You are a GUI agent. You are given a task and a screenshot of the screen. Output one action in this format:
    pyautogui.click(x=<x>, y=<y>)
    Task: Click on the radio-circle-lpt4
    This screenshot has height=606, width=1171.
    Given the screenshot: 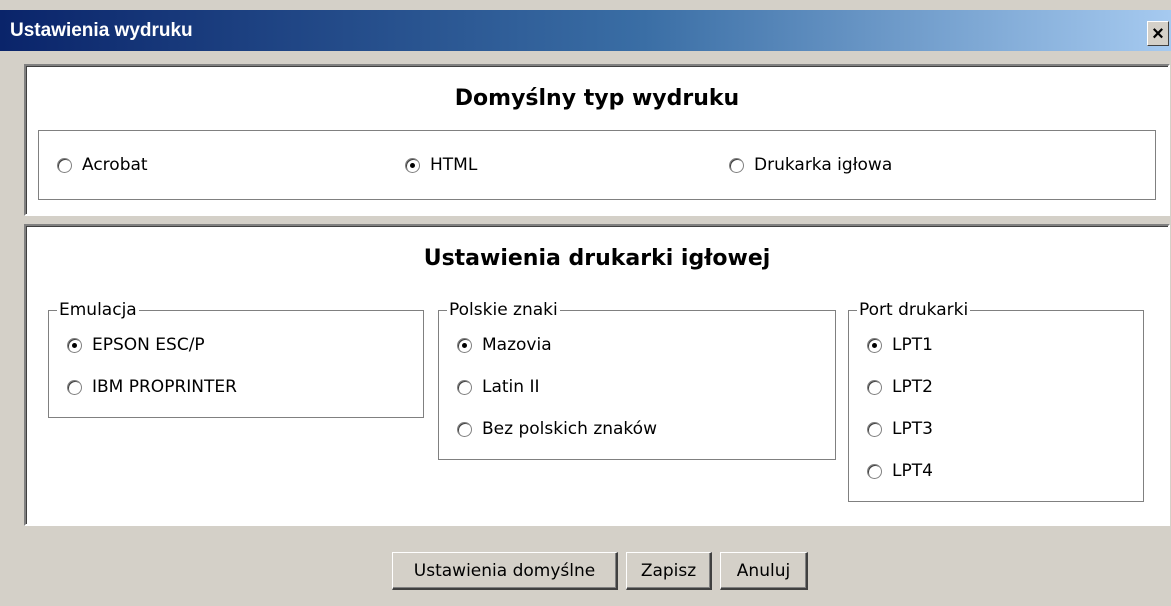 What is the action you would take?
    pyautogui.click(x=874, y=471)
    